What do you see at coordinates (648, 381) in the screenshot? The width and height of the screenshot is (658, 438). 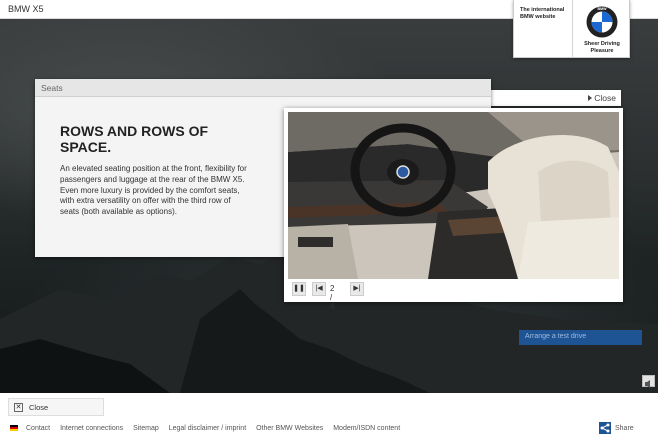 I see `speaker-icon` at bounding box center [648, 381].